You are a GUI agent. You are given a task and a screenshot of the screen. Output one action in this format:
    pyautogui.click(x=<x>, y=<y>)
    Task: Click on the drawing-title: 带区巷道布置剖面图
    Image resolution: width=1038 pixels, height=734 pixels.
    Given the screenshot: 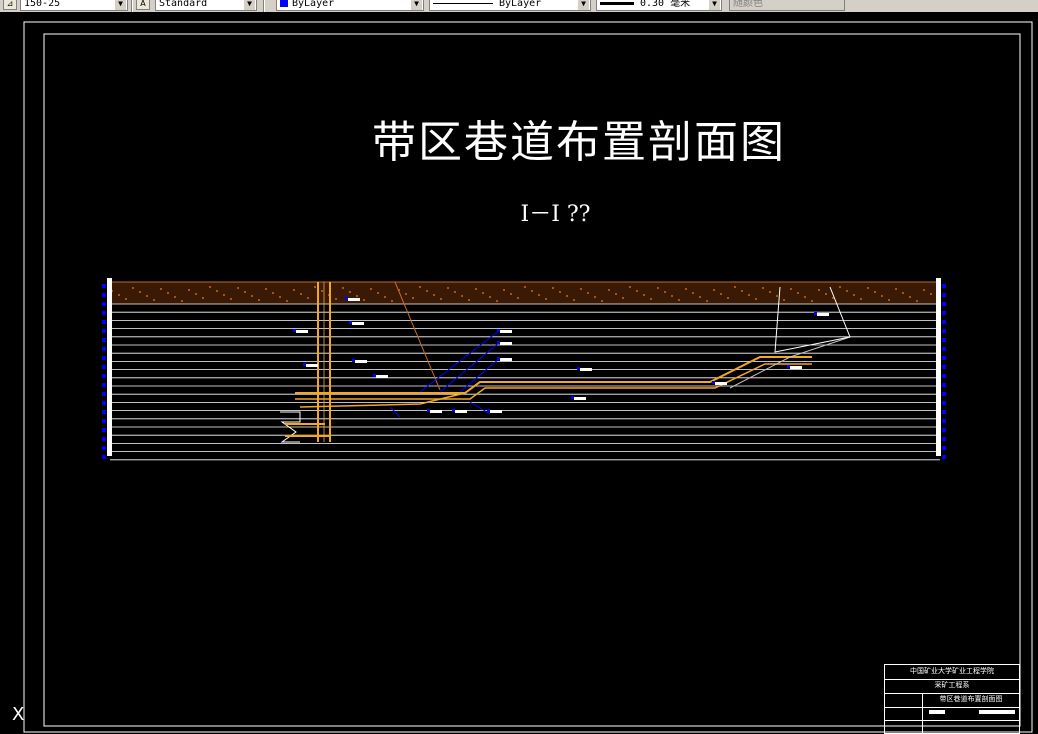 What is the action you would take?
    pyautogui.click(x=579, y=142)
    